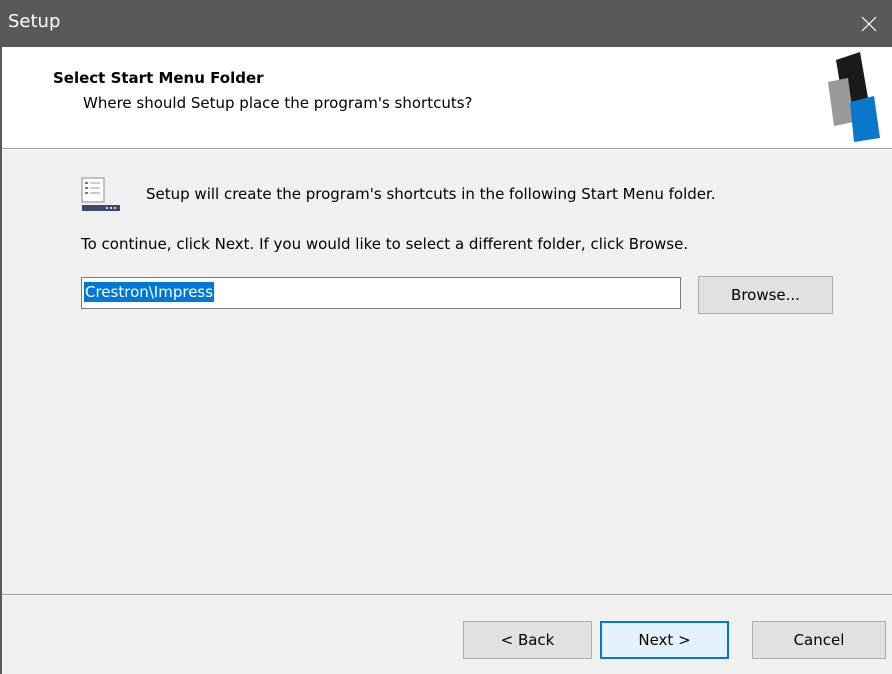  I want to click on back-button-label: < Back, so click(527, 640).